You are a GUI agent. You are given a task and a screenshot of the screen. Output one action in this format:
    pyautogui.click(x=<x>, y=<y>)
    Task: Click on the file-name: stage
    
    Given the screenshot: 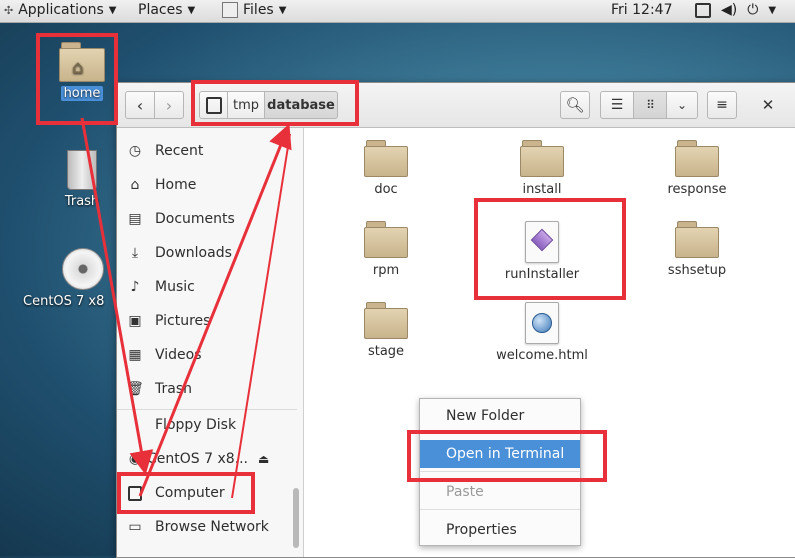 What is the action you would take?
    pyautogui.click(x=386, y=351)
    